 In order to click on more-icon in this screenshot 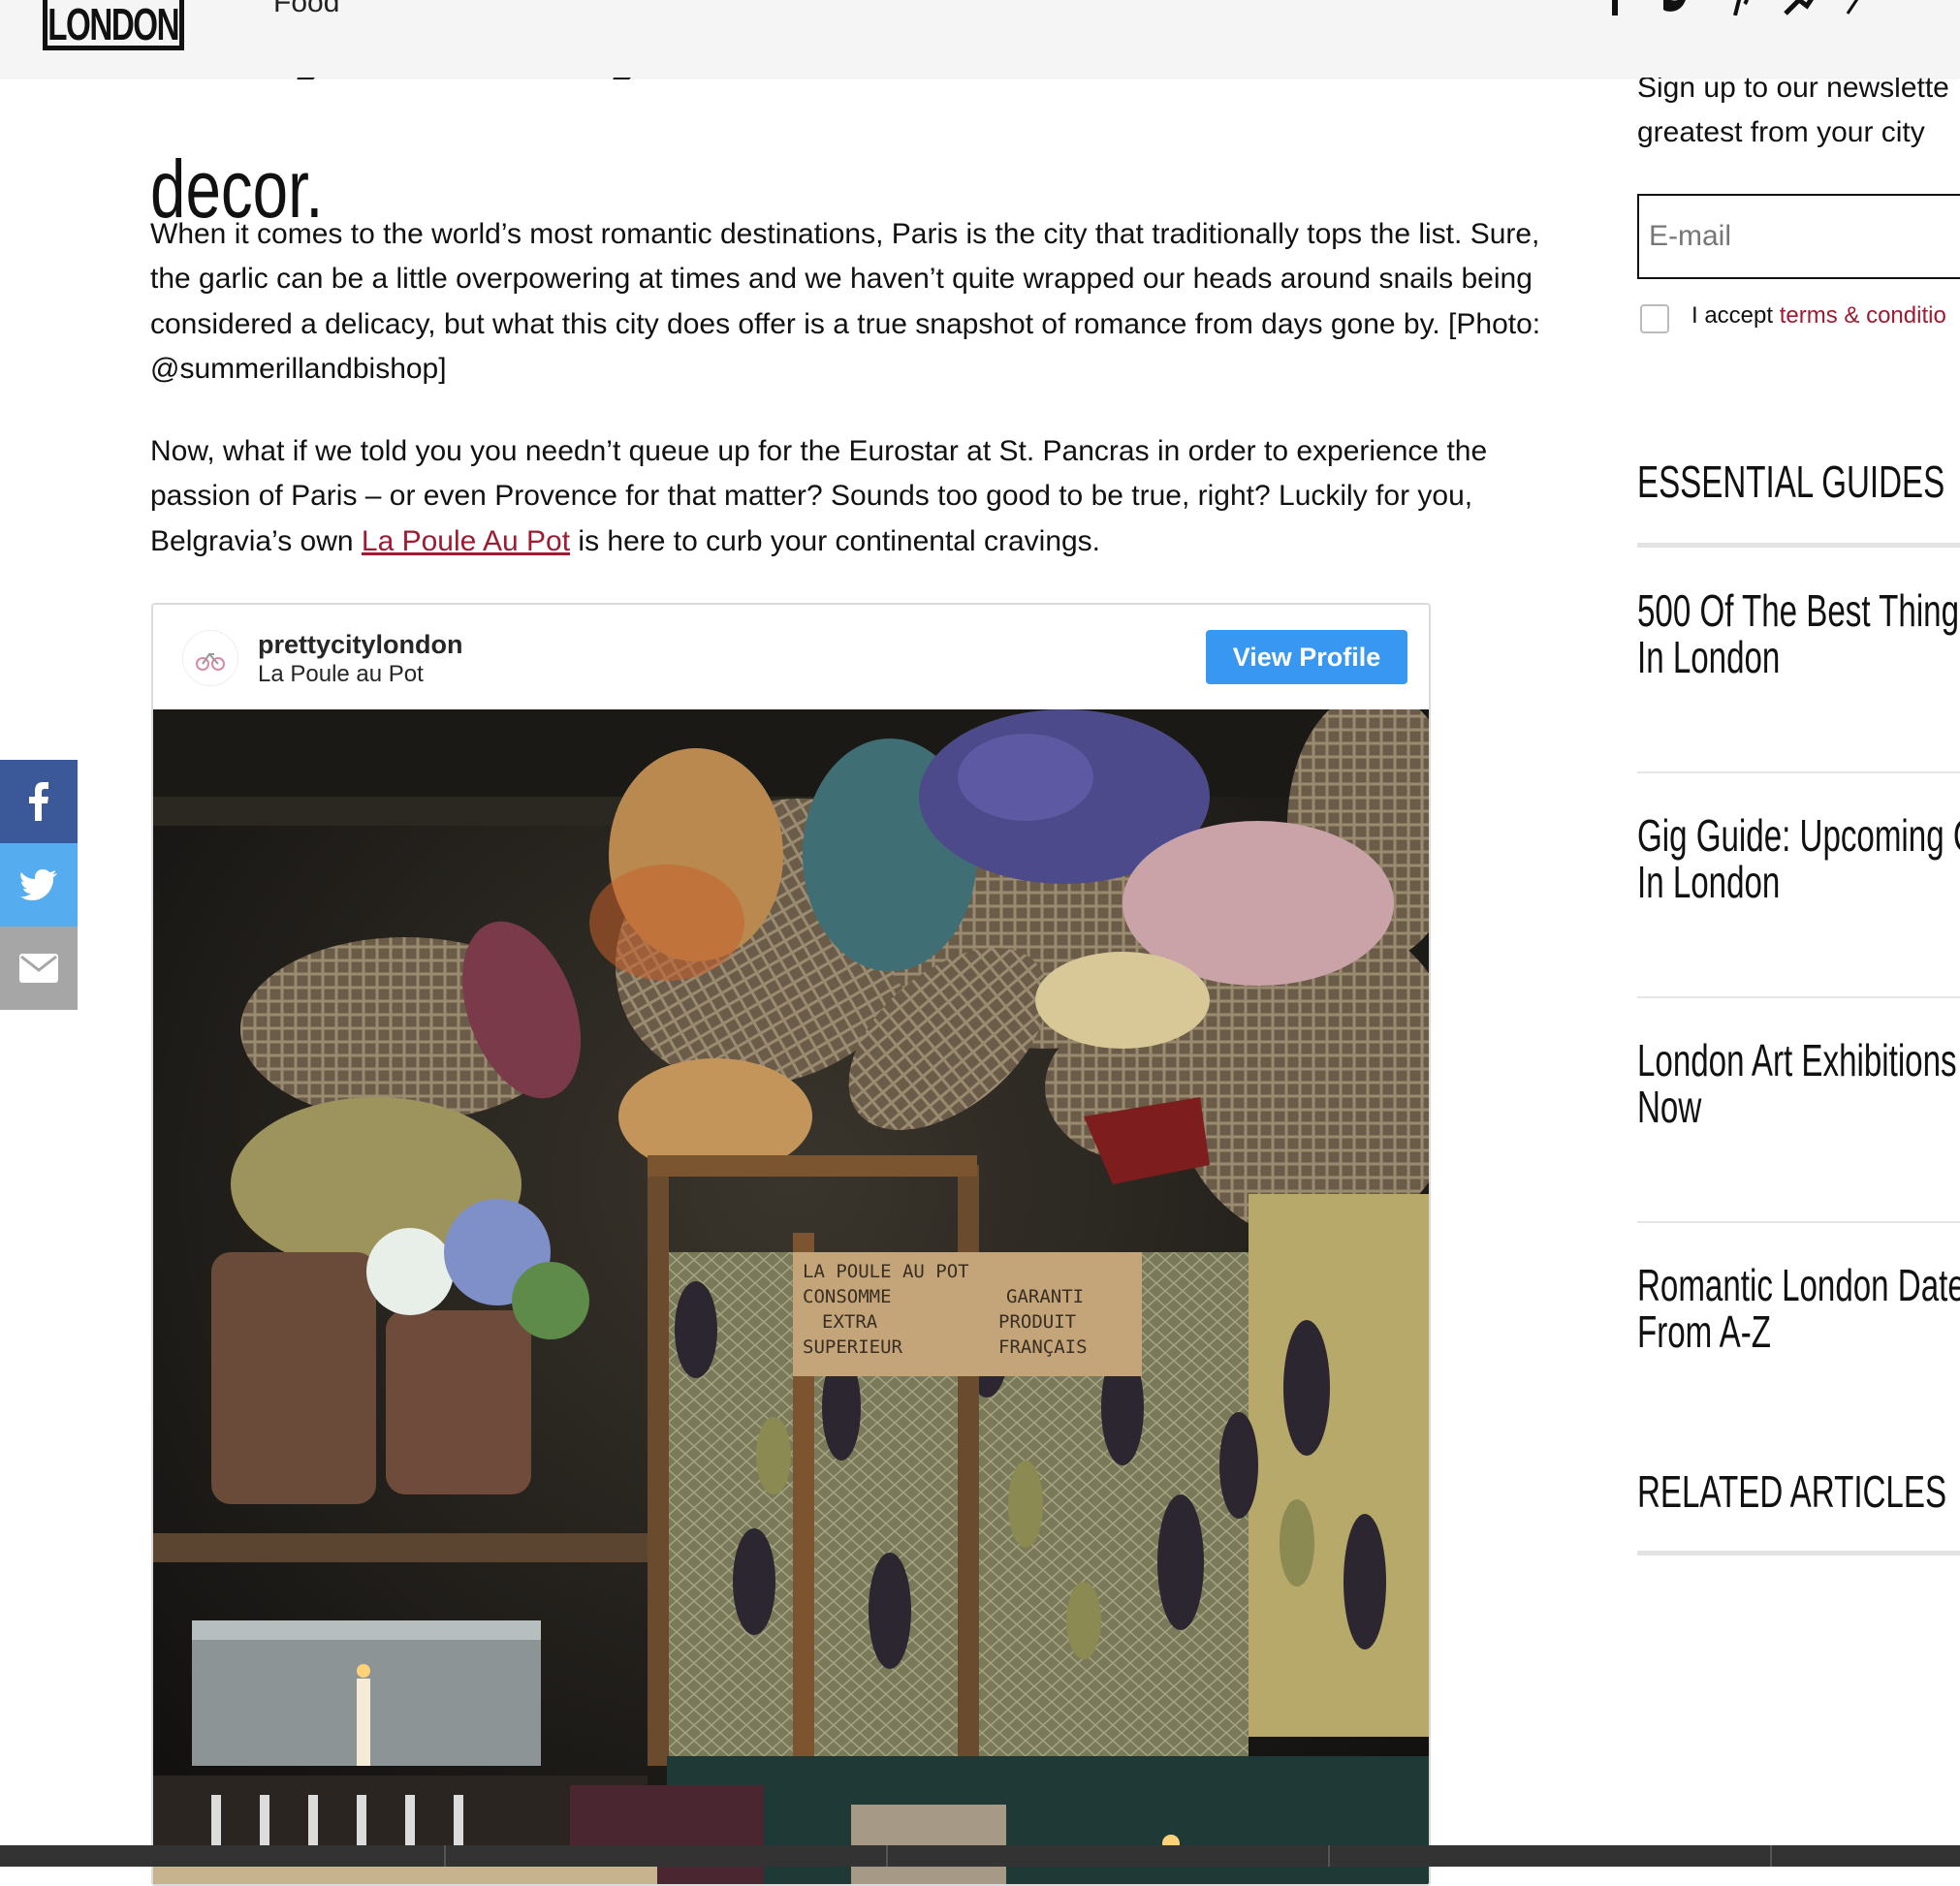, I will do `click(1853, 8)`.